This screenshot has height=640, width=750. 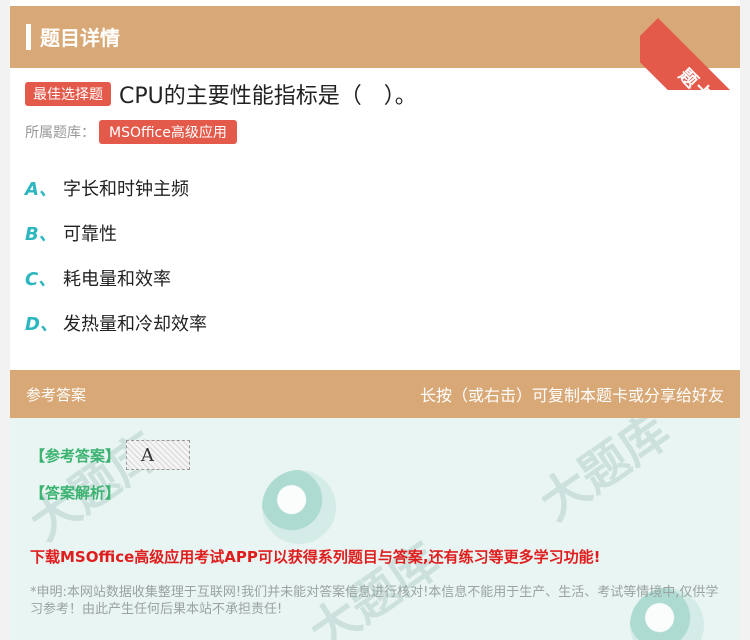 I want to click on share-hint: 长按（或右击）可复制本题卡或分享给好友, so click(x=571, y=395).